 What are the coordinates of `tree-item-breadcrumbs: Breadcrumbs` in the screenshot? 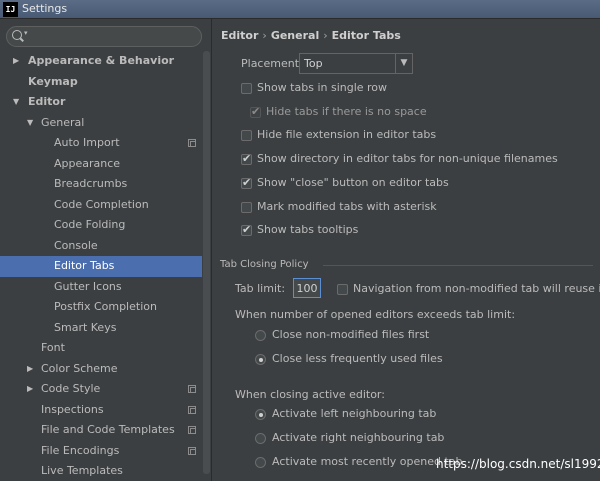 It's located at (101, 184).